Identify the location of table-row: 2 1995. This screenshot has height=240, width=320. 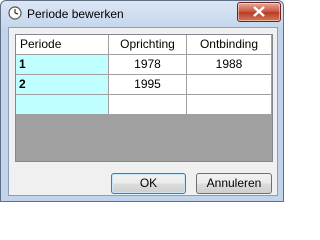
(144, 85).